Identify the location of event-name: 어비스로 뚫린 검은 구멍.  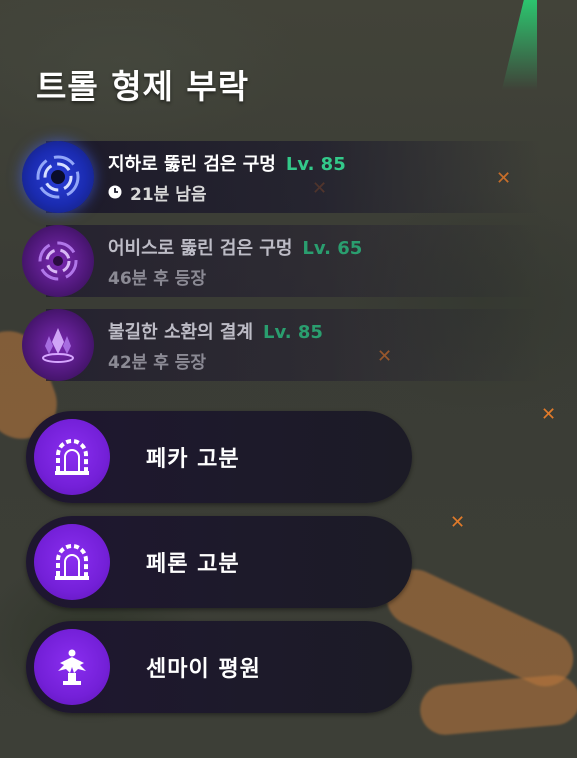
(200, 248).